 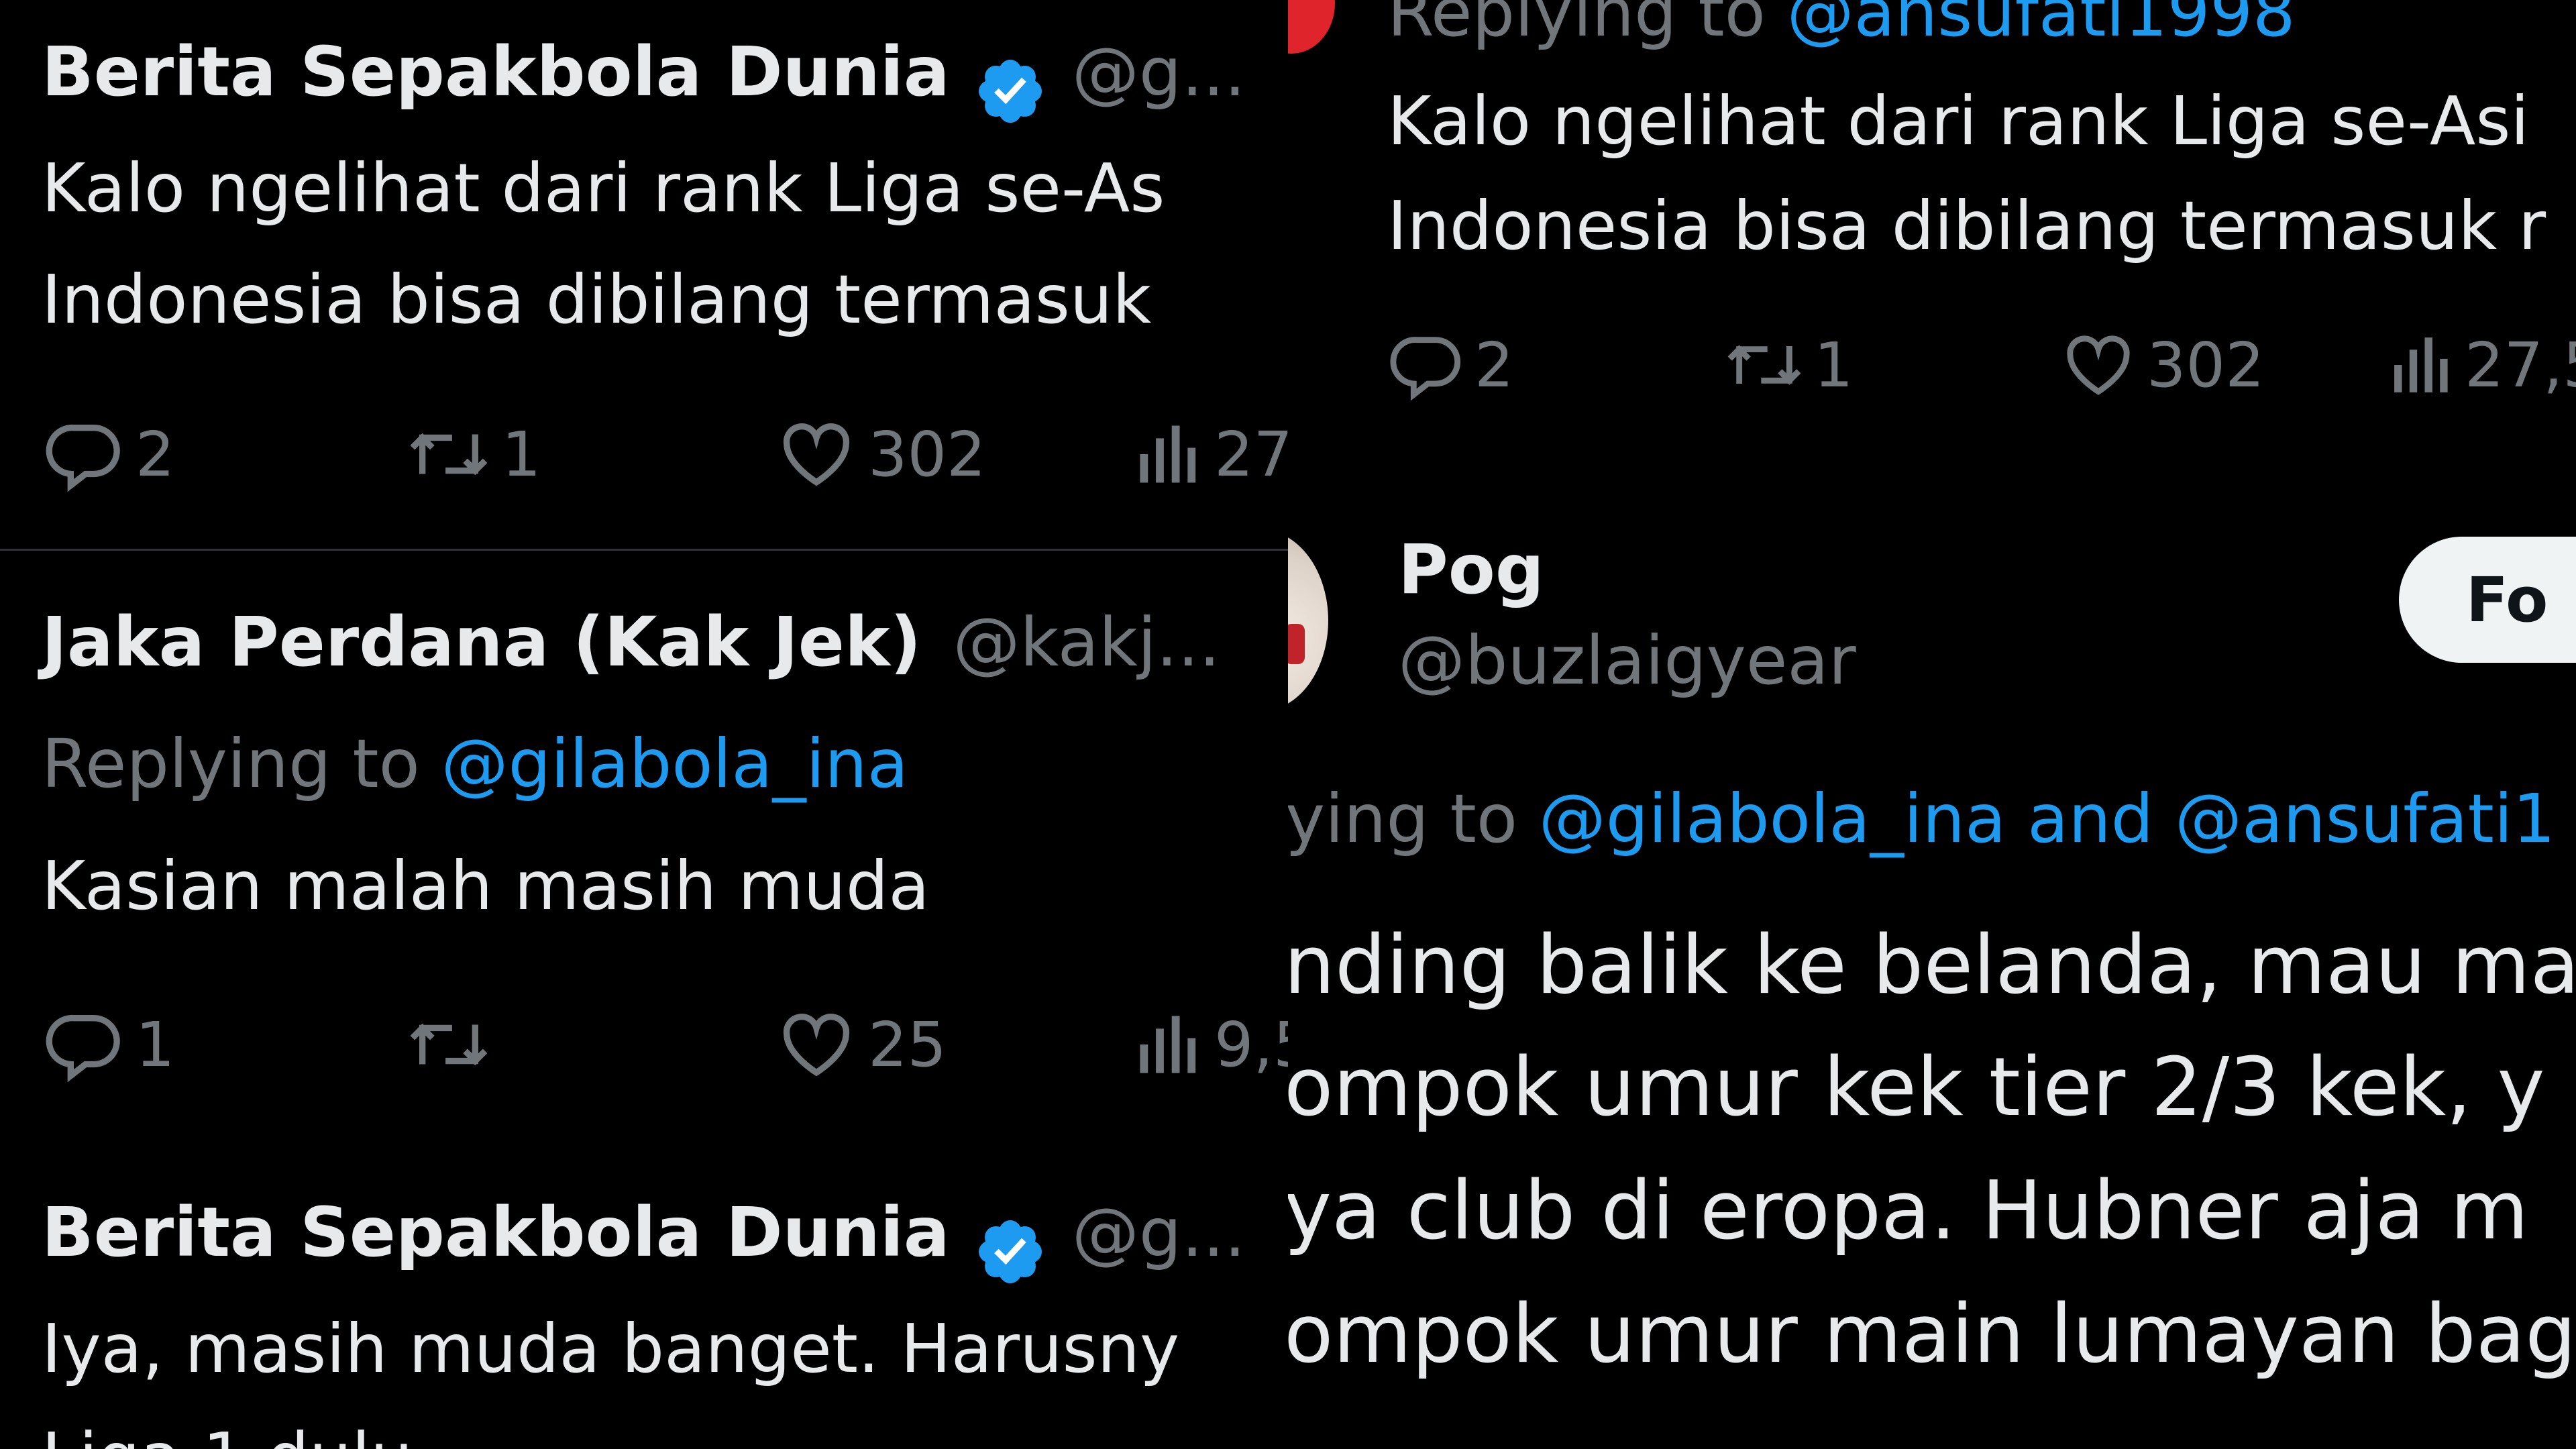 I want to click on views-button: 9,5, so click(x=1211, y=1044).